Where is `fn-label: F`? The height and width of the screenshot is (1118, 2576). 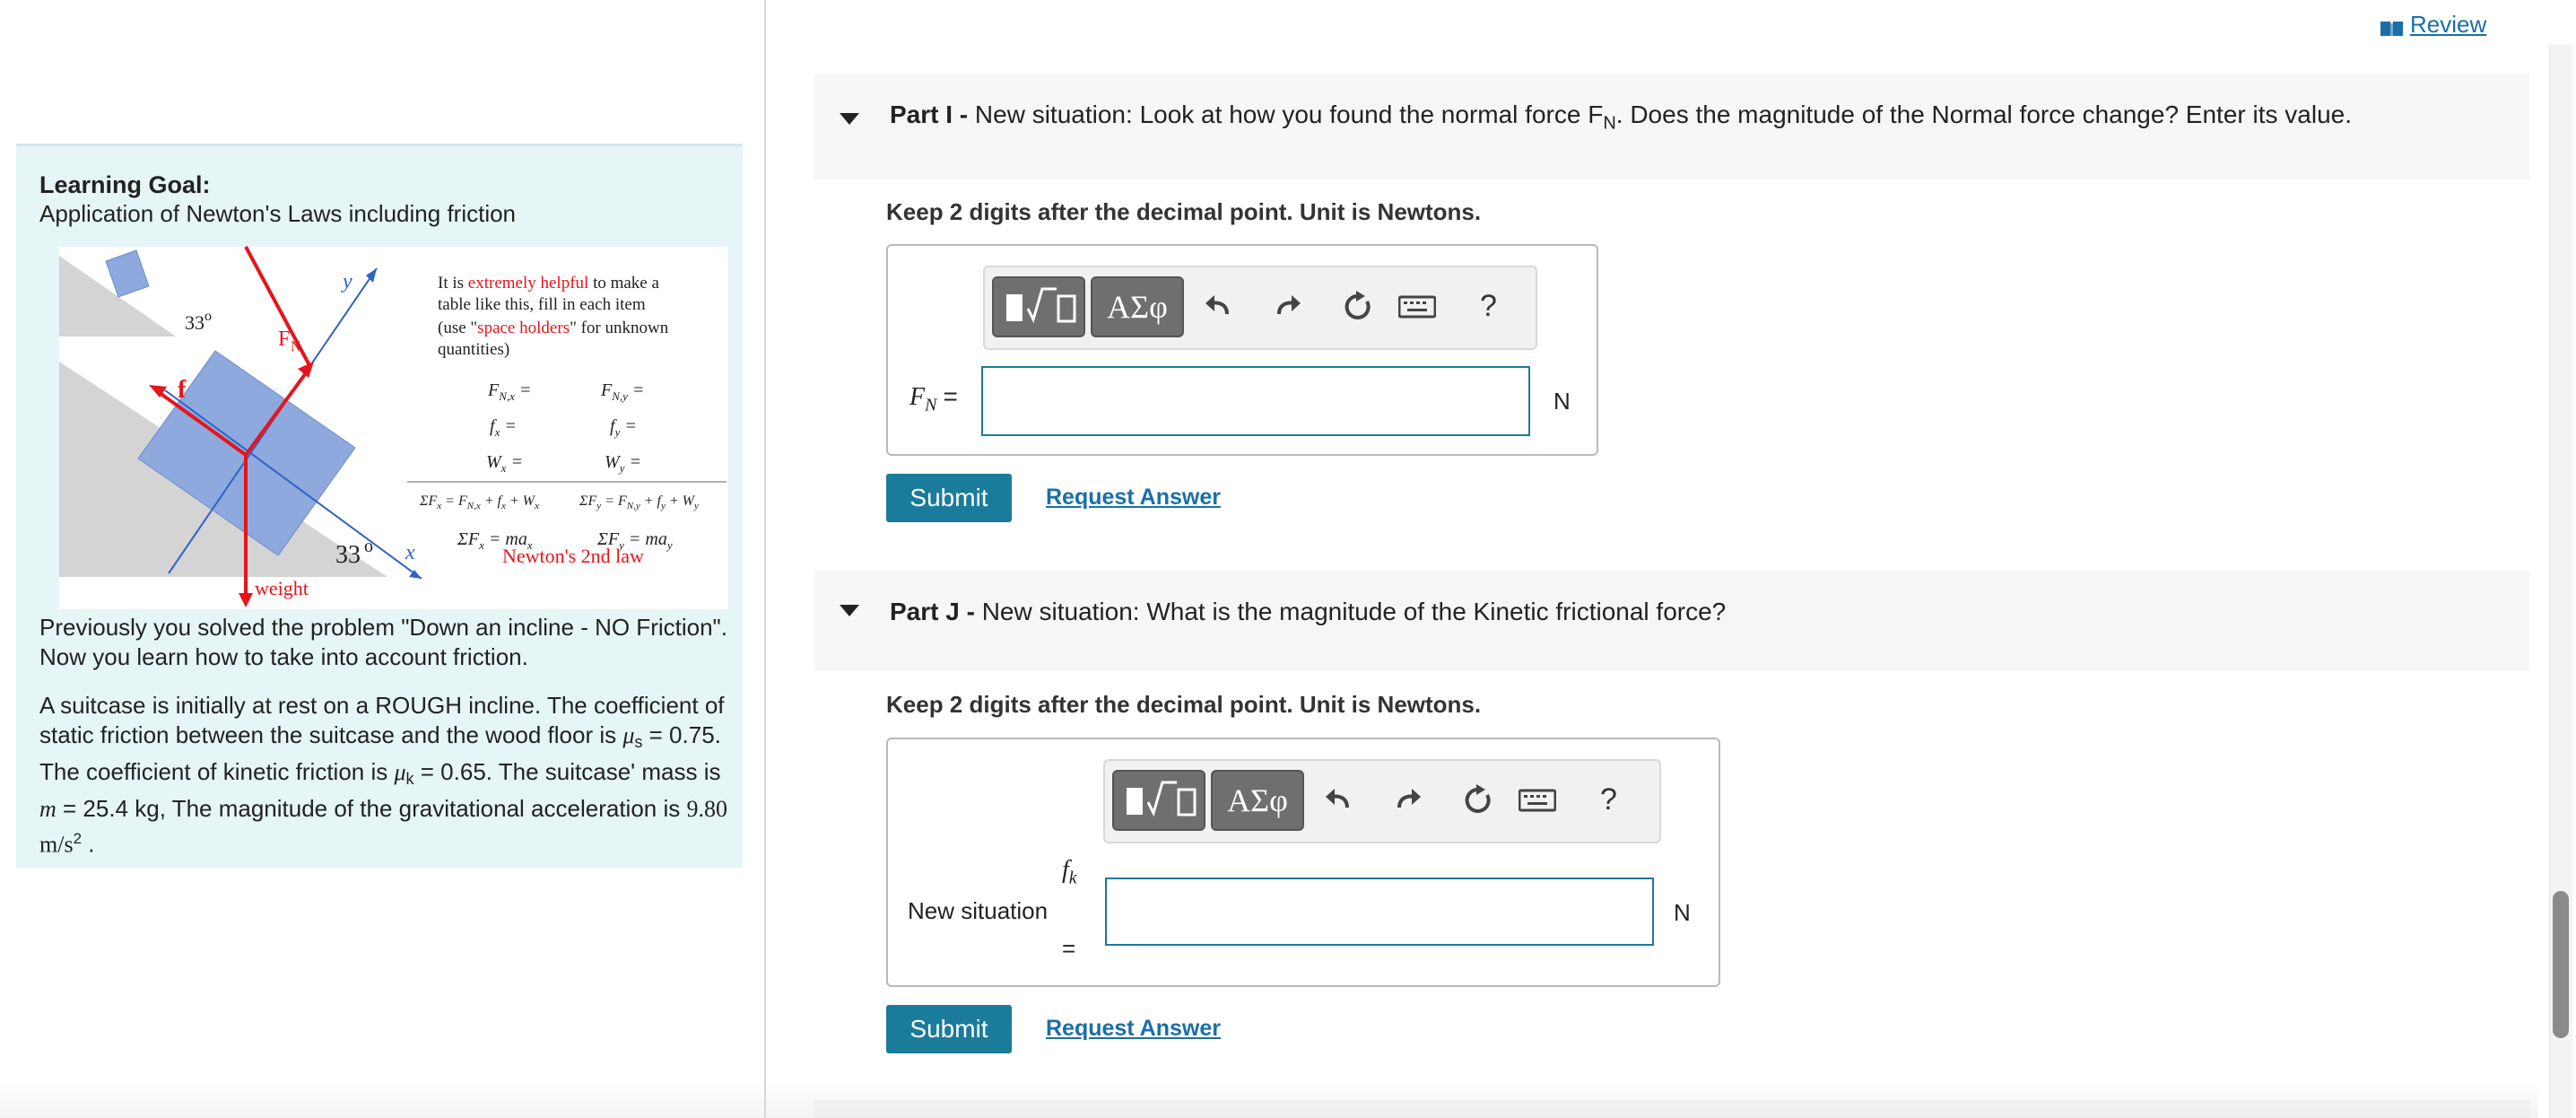
fn-label: F is located at coordinates (284, 339).